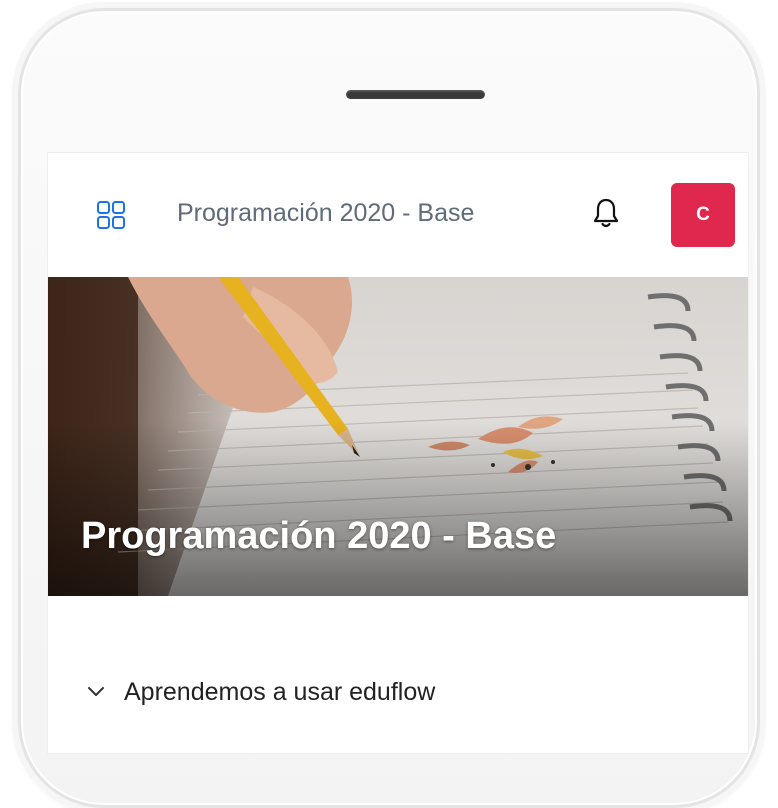  Describe the element at coordinates (111, 215) in the screenshot. I see `grid-apps-icon` at that location.